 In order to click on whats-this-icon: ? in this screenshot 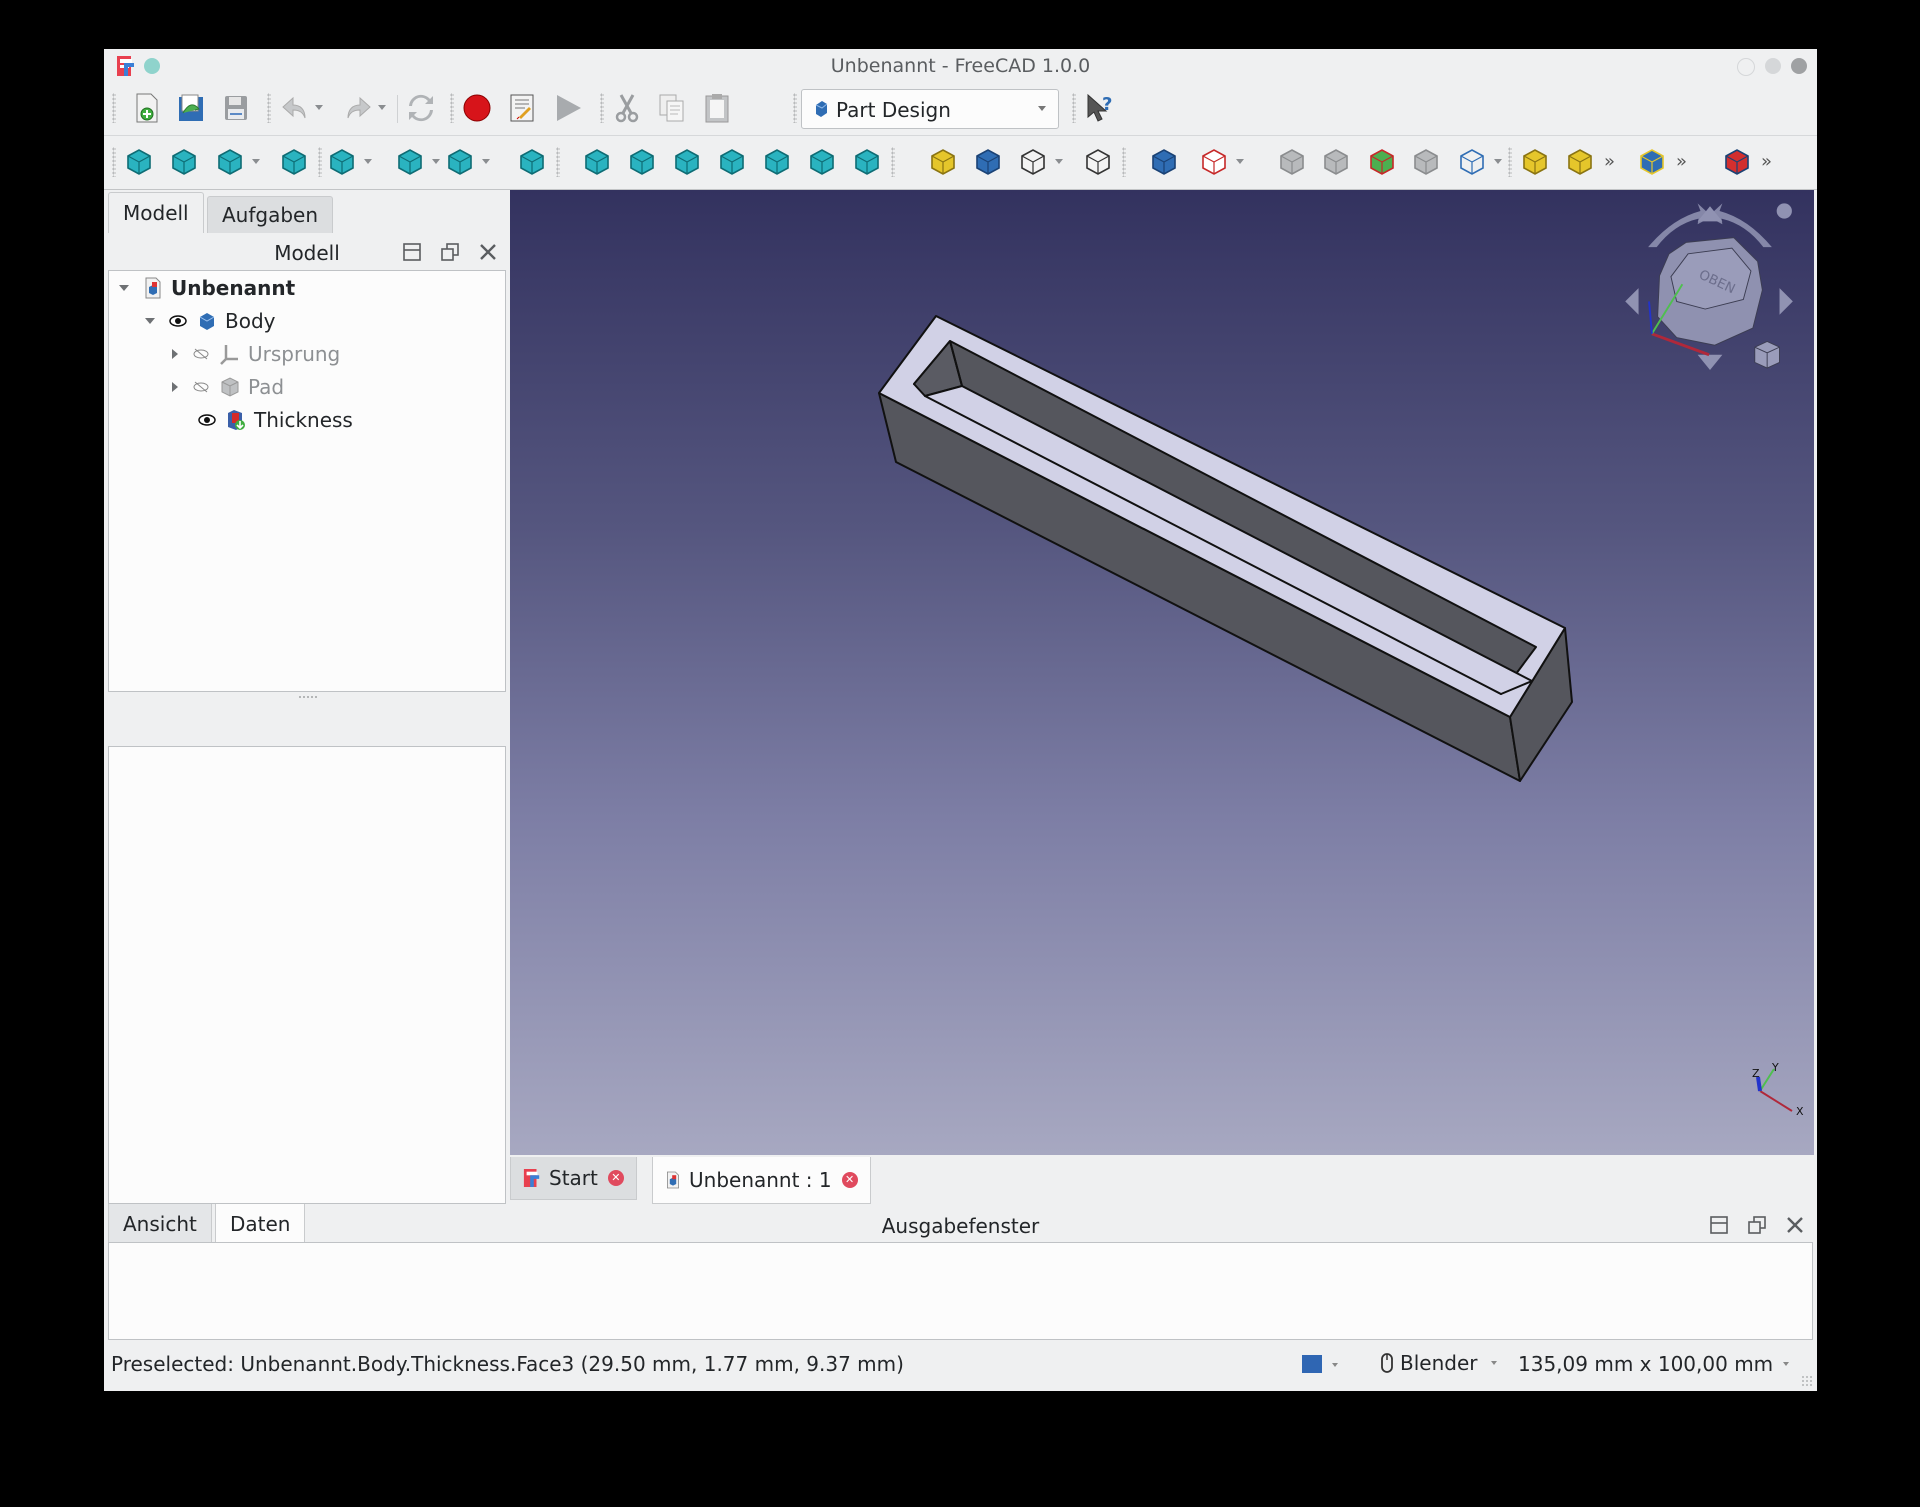, I will do `click(1100, 108)`.